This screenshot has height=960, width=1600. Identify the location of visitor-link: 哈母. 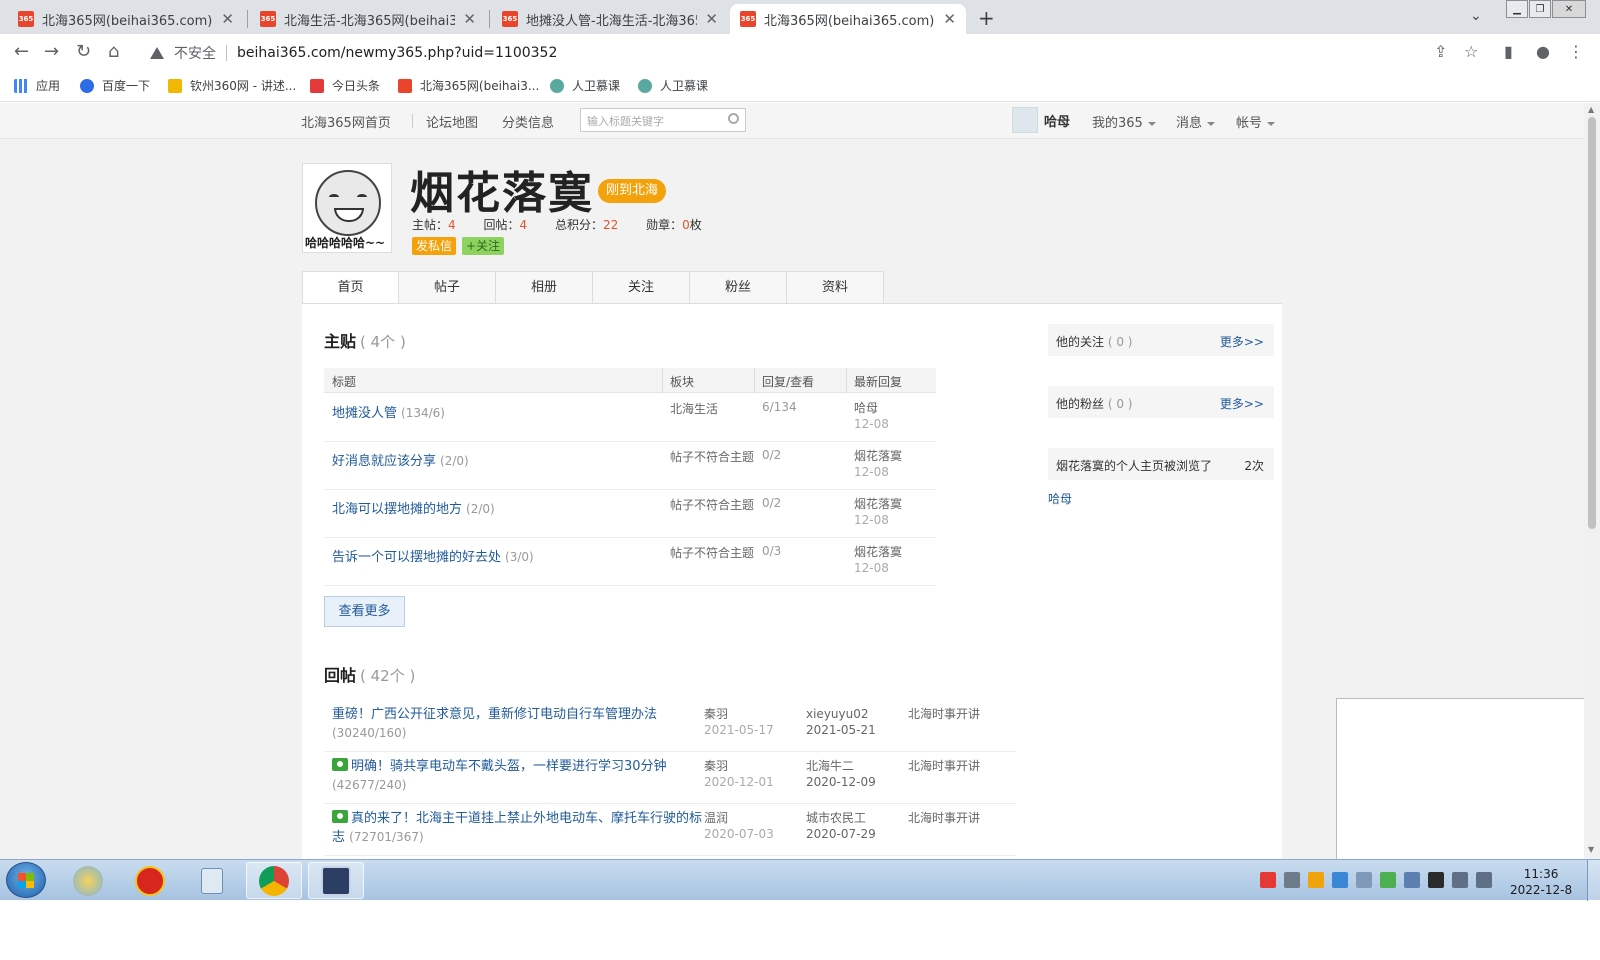
(1060, 498).